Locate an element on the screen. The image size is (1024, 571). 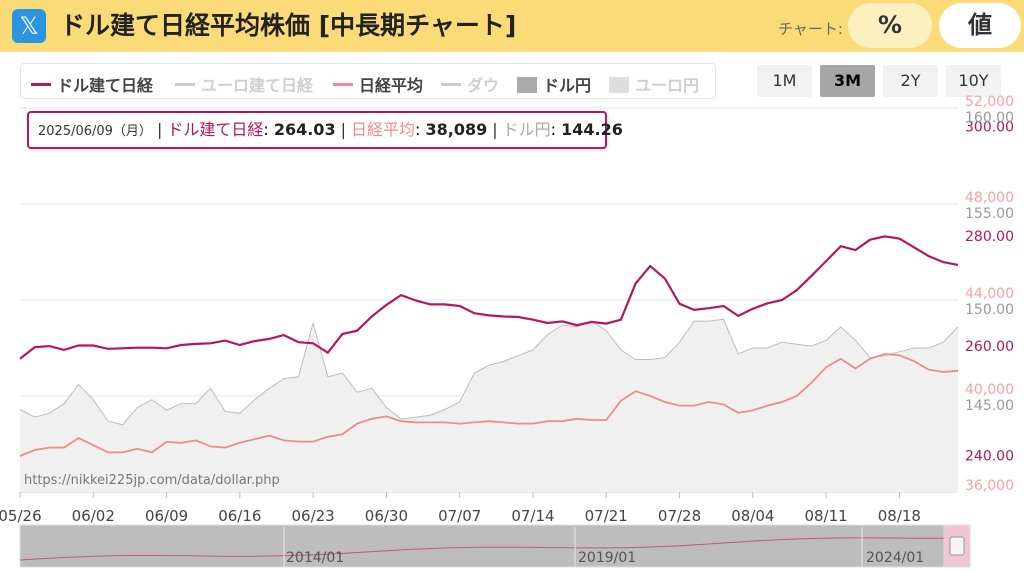
usdjpy-tick-label: 150.00 is located at coordinates (989, 310).